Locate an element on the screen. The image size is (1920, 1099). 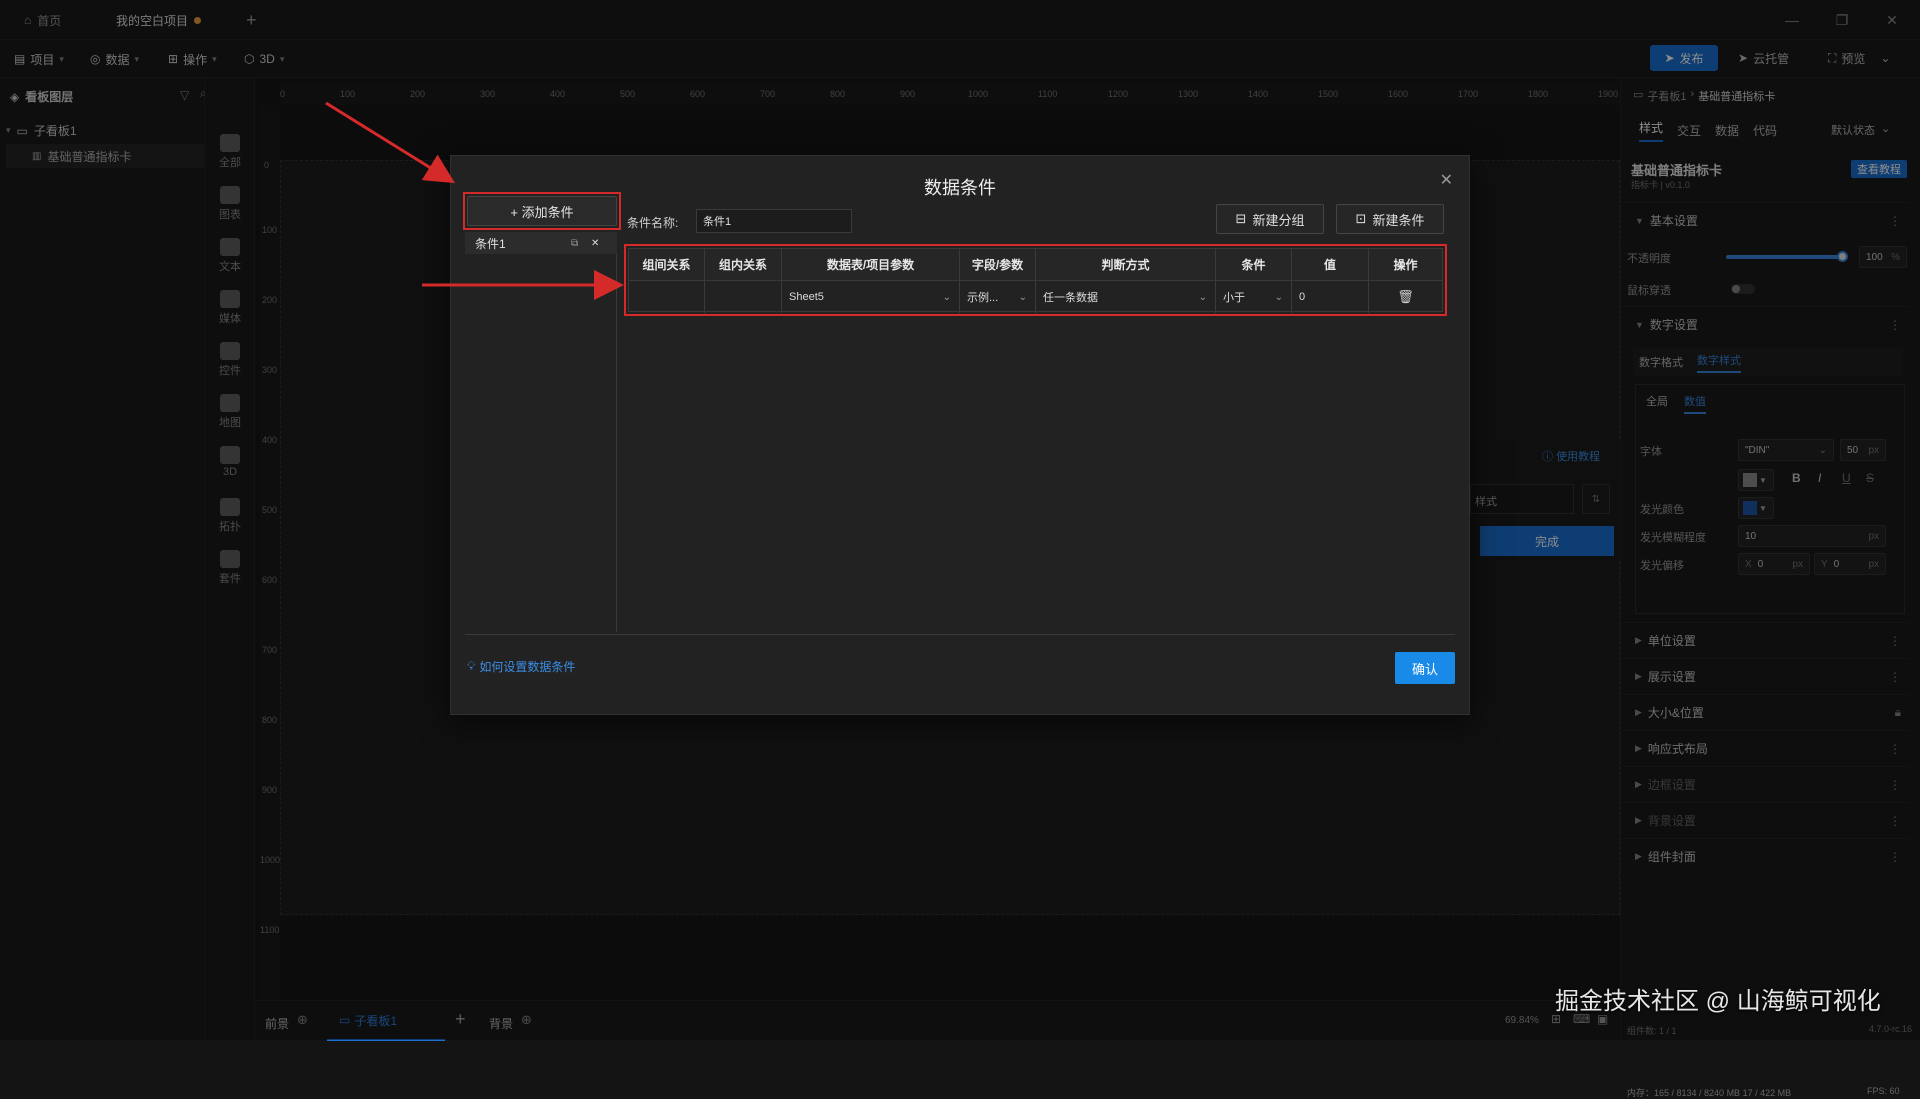
annotation-arrow is located at coordinates (390, 142).